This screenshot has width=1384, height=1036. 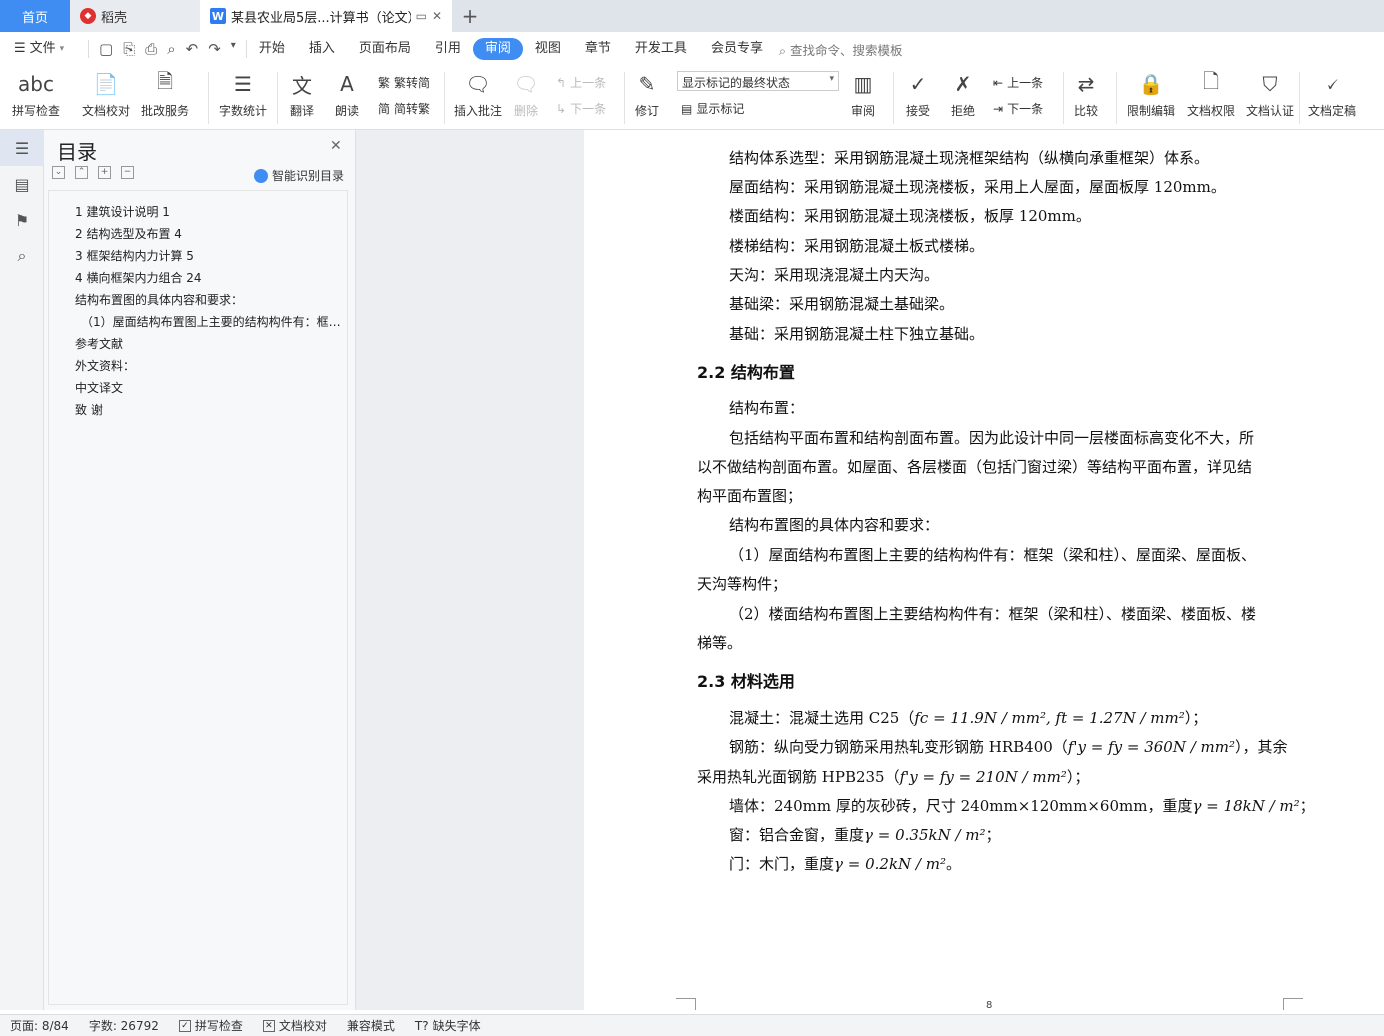 I want to click on permission-icon: 🗋, so click(x=1211, y=81).